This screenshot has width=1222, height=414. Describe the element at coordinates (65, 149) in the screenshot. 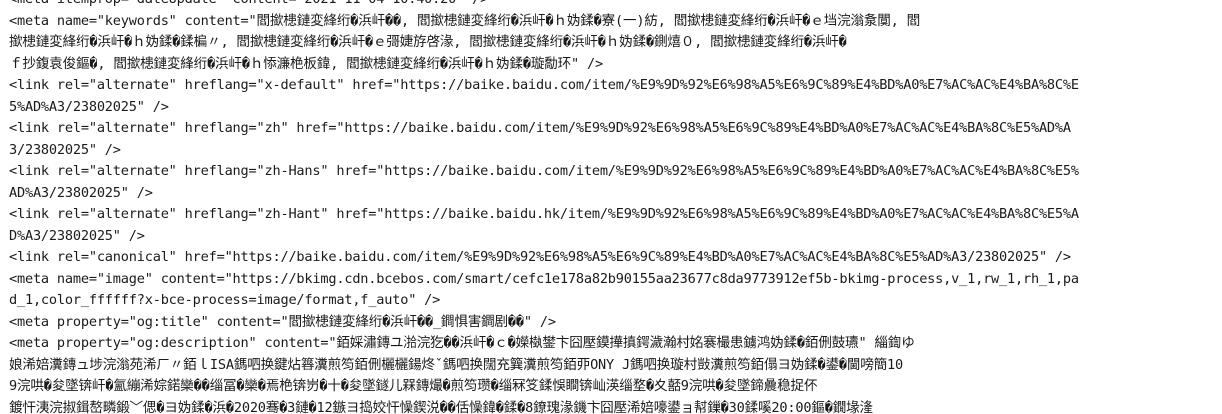

I see `source-line-link-alternate-zh-cont: 3/23802025" />` at that location.